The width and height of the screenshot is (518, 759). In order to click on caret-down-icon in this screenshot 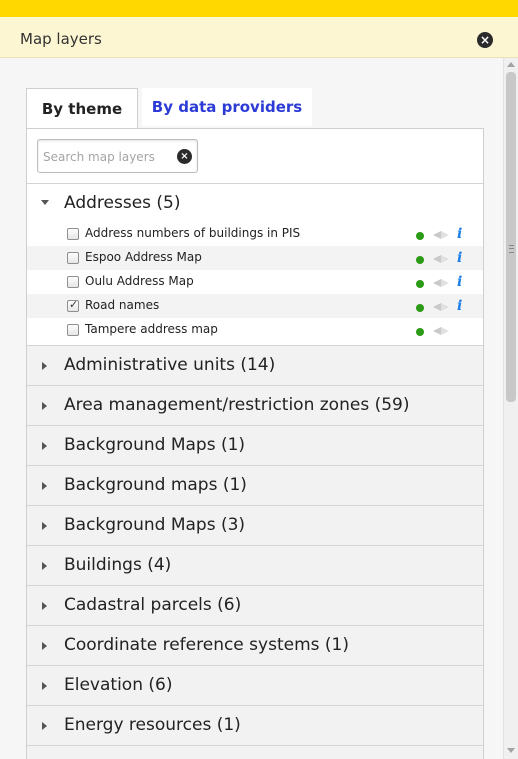, I will do `click(45, 202)`.